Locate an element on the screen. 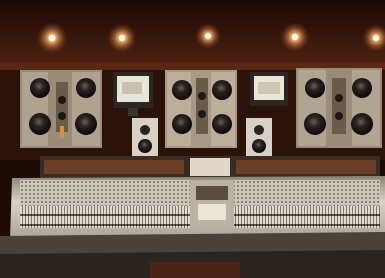 Image resolution: width=385 pixels, height=278 pixels. right-speaker-wall is located at coordinates (339, 108).